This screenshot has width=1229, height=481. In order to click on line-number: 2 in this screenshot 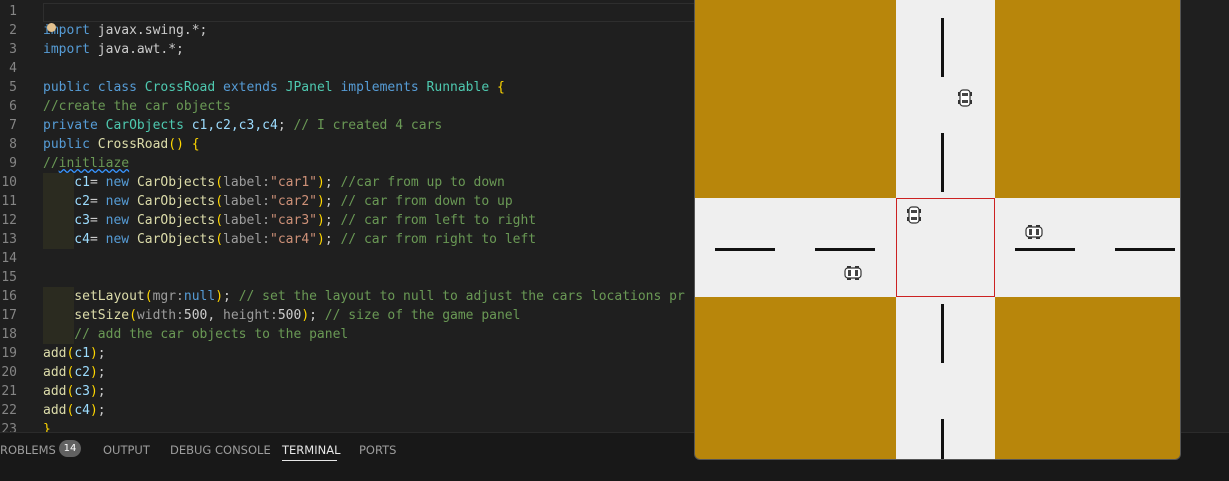, I will do `click(13, 30)`.